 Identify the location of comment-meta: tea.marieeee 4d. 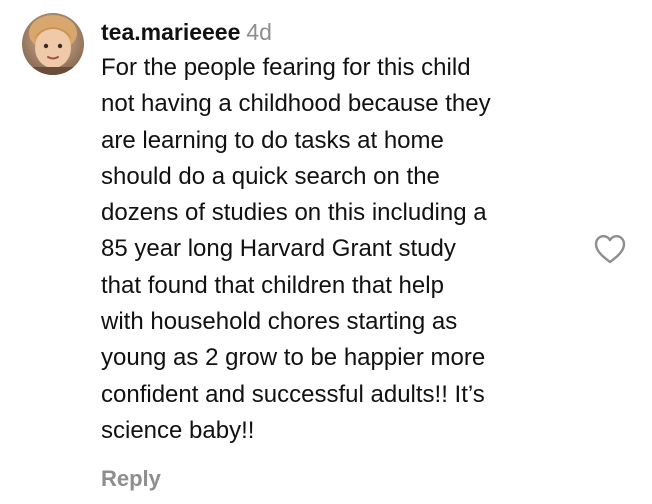
(351, 32).